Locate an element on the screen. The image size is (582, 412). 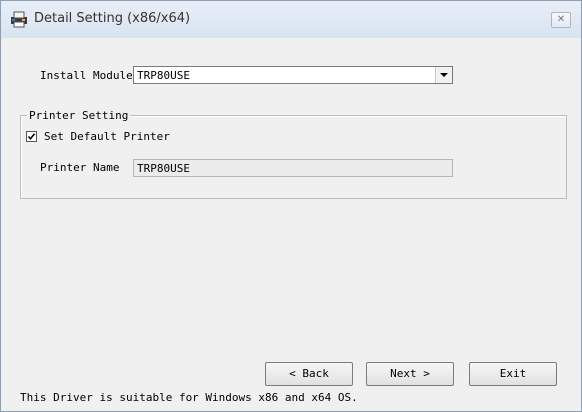
dropdown-arrow-icon is located at coordinates (443, 75).